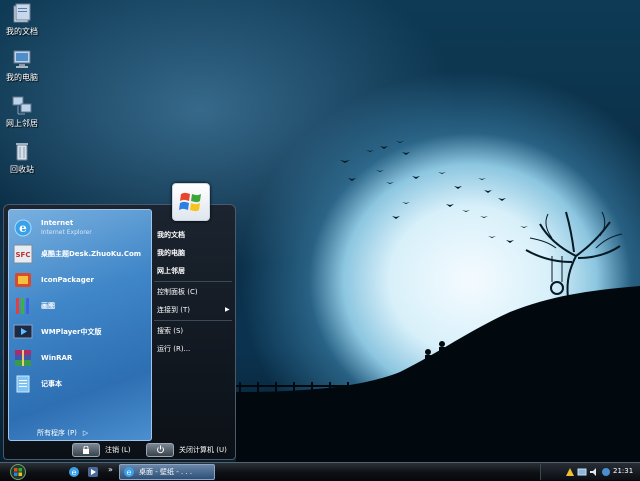 This screenshot has height=481, width=640. Describe the element at coordinates (623, 471) in the screenshot. I see `taskbar-clock: 21:31` at that location.